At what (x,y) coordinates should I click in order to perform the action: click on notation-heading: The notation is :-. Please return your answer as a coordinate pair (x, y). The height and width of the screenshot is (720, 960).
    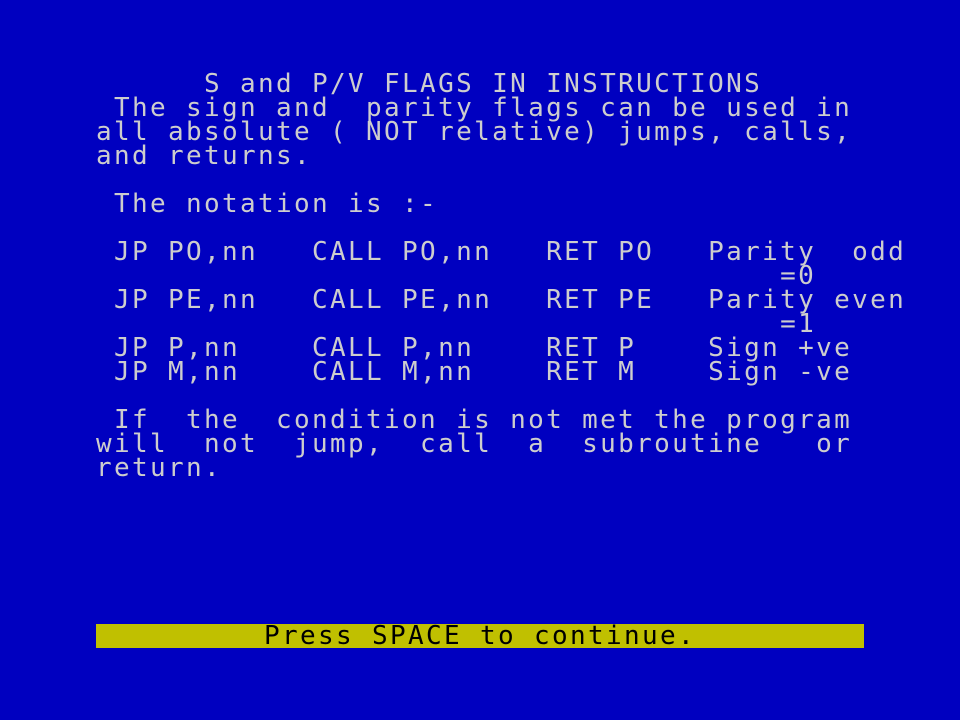
    Looking at the image, I should click on (267, 204).